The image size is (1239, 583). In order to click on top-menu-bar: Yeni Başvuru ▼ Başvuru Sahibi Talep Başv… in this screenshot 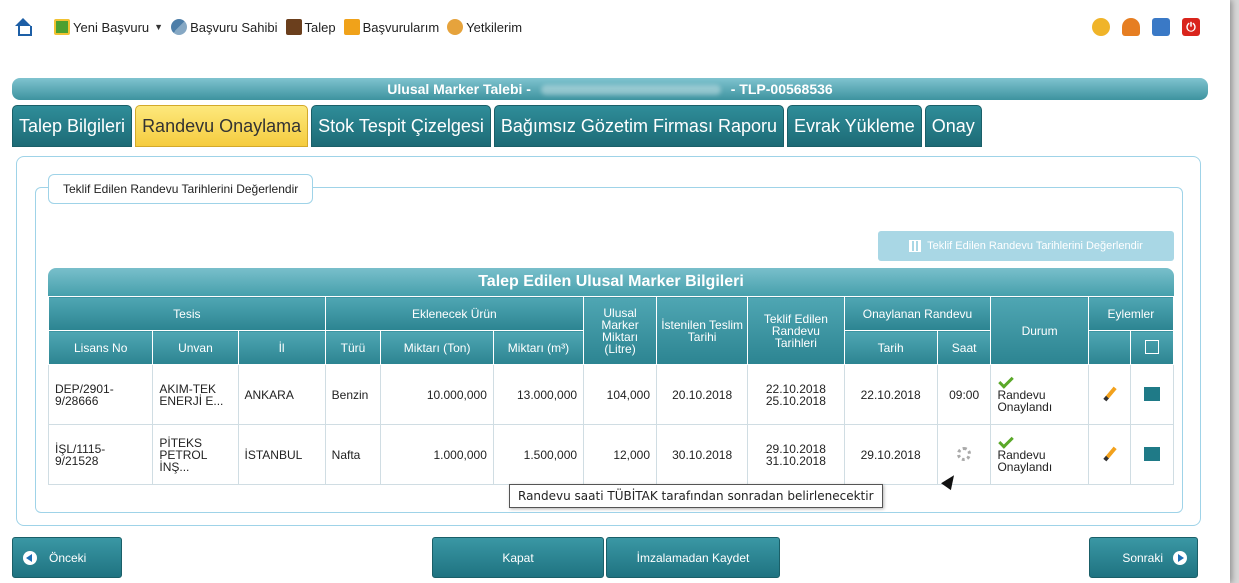, I will do `click(615, 29)`.